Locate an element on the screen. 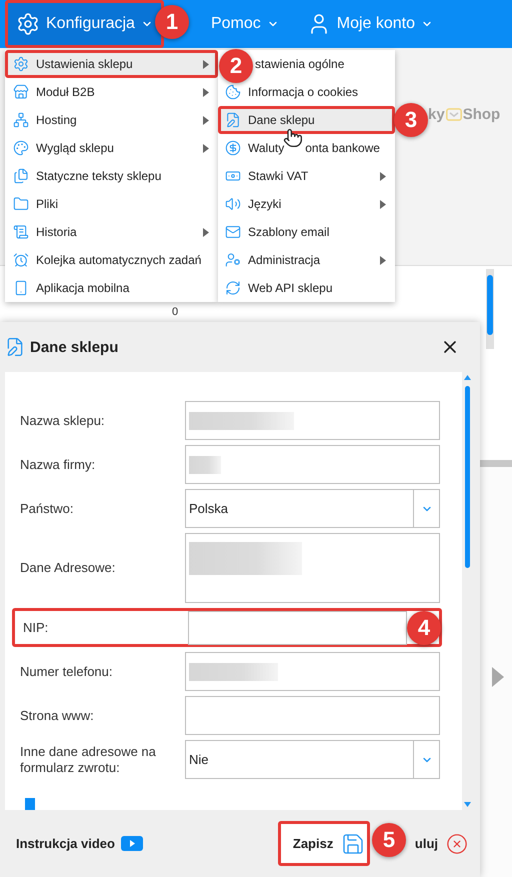 The height and width of the screenshot is (877, 512). select-field: Nie is located at coordinates (312, 759).